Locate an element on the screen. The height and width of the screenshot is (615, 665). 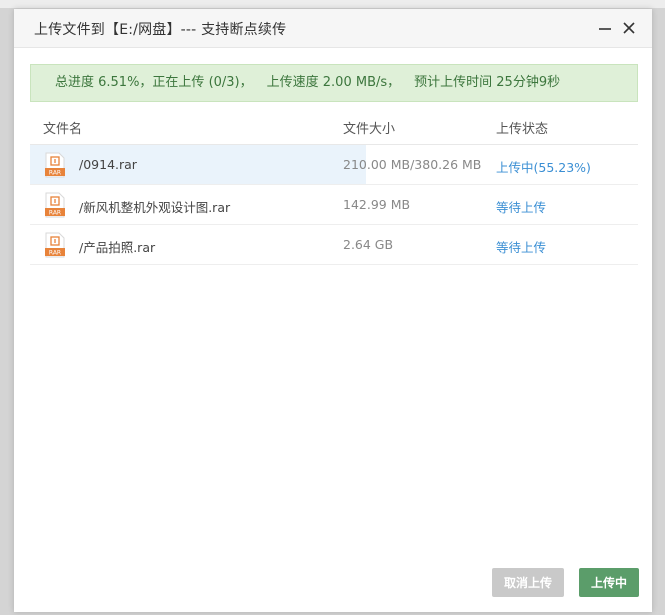
dialog-title: 上传文件到【E:/网盘】--- 支持断点续传 is located at coordinates (160, 30).